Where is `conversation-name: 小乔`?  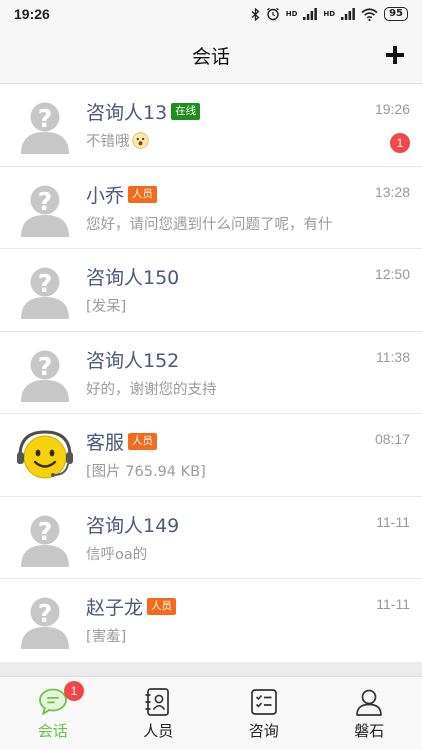
conversation-name: 小乔 is located at coordinates (105, 195).